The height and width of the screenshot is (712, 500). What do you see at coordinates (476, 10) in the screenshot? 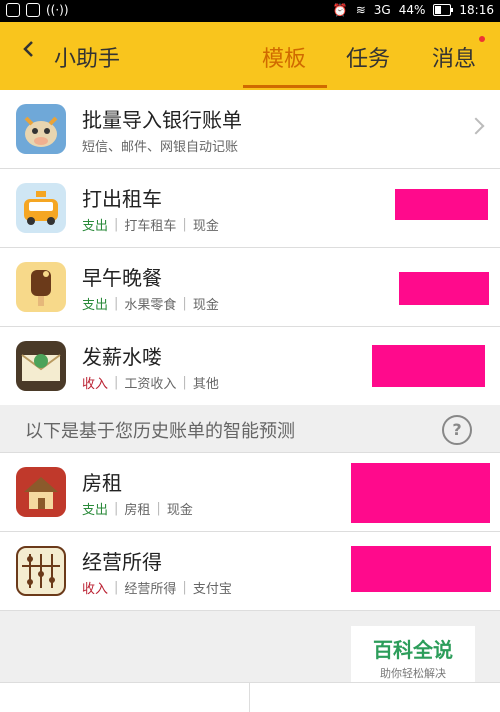
I see `clock: 18:16` at bounding box center [476, 10].